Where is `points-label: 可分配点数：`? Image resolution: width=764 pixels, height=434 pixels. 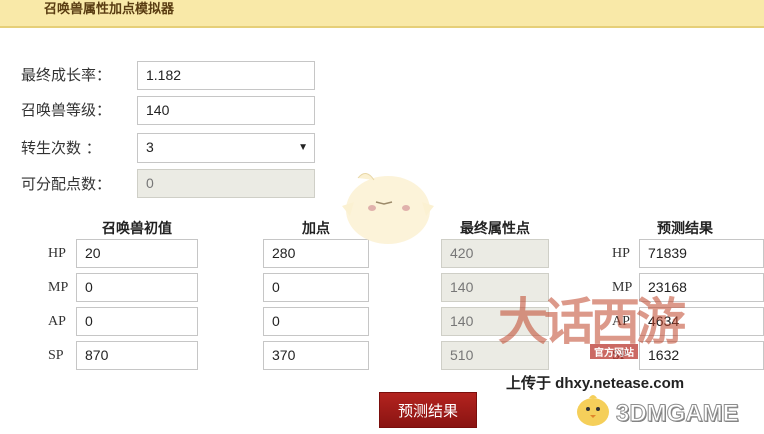 points-label: 可分配点数： is located at coordinates (66, 184).